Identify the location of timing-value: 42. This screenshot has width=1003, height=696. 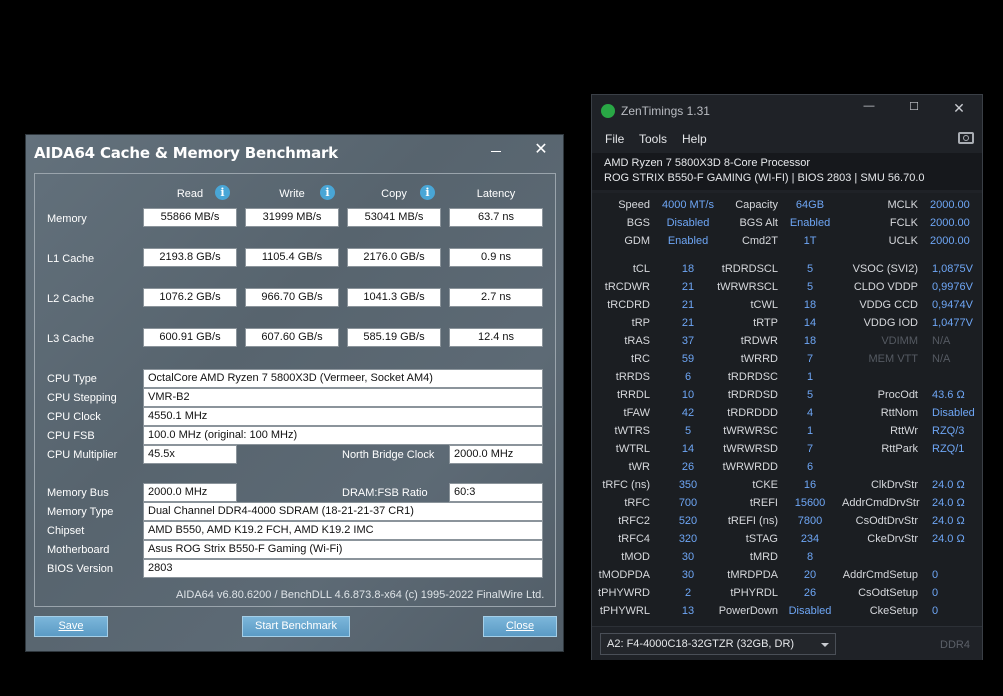
(688, 413).